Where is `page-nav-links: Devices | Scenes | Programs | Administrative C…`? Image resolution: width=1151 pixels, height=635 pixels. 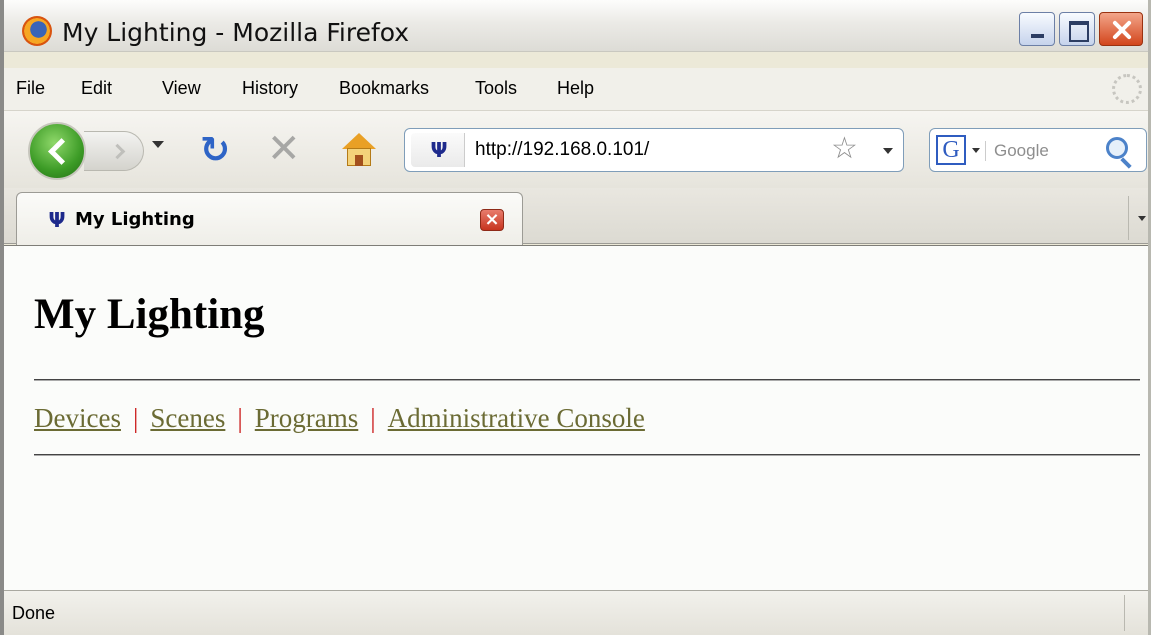
page-nav-links: Devices | Scenes | Programs | Administrative C… is located at coordinates (339, 418).